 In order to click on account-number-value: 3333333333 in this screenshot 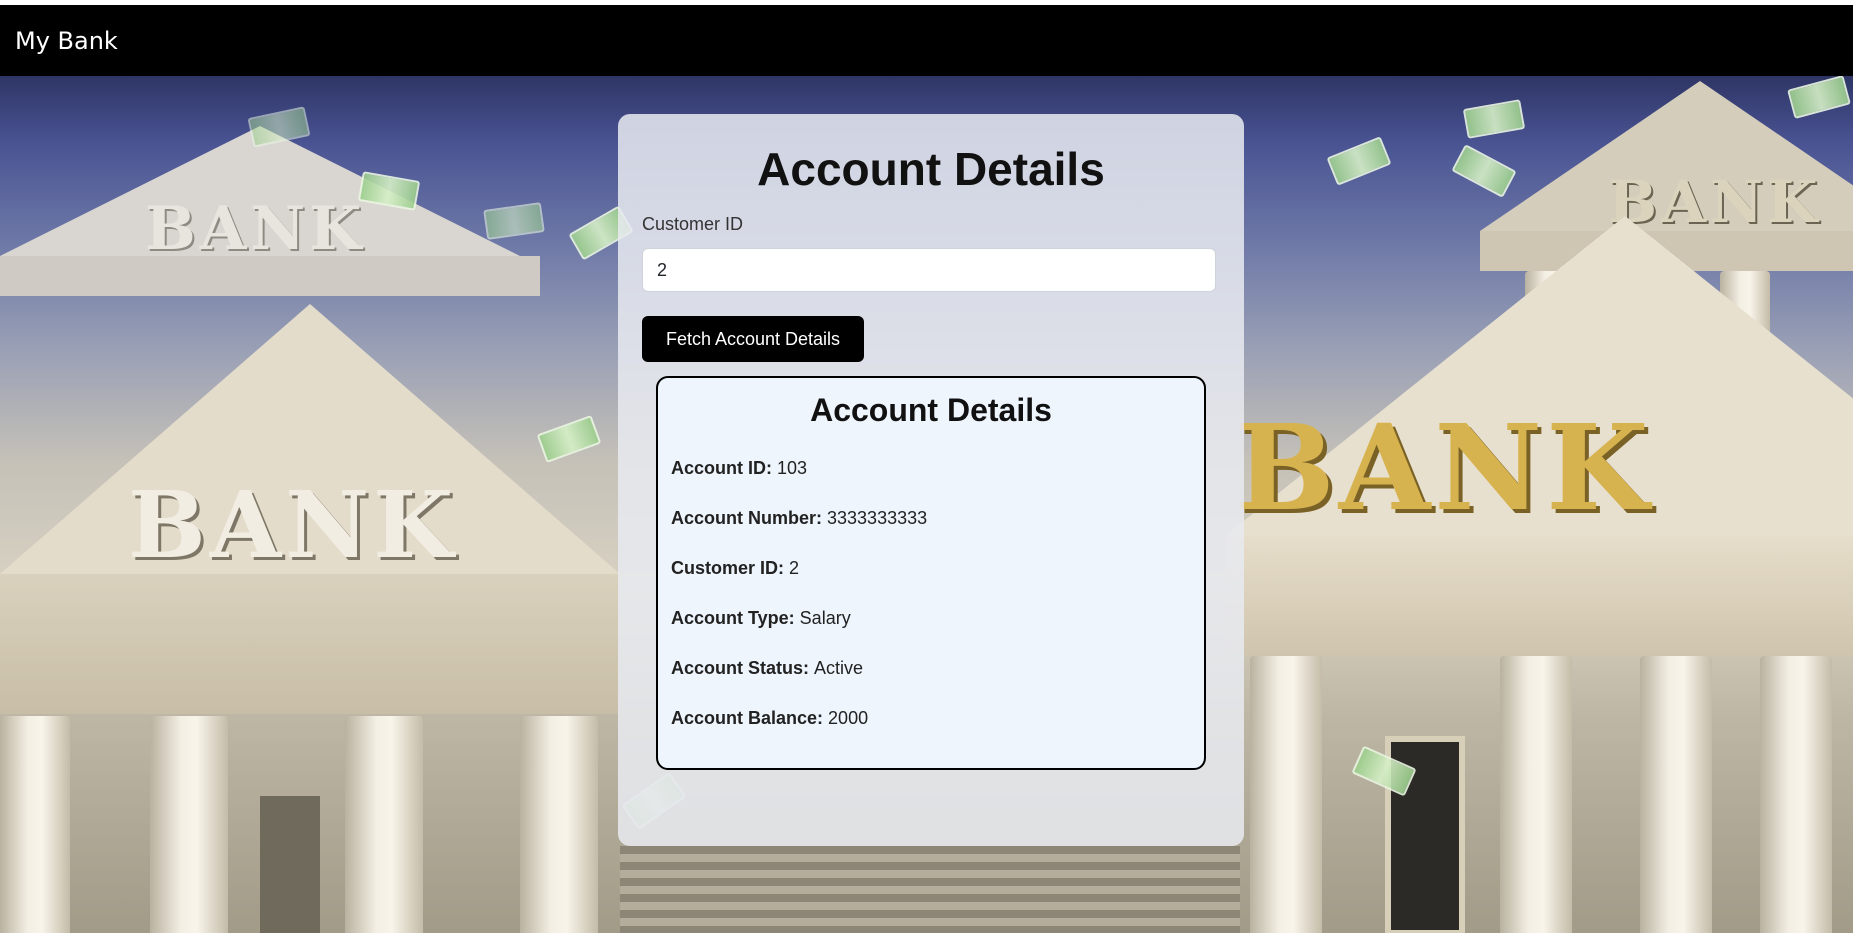, I will do `click(877, 518)`.